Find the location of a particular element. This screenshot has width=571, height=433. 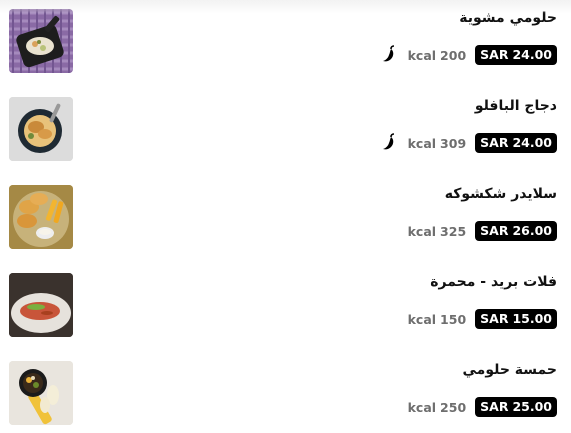

price-row: SAR 24.00 kcal 309 is located at coordinates (465, 143).